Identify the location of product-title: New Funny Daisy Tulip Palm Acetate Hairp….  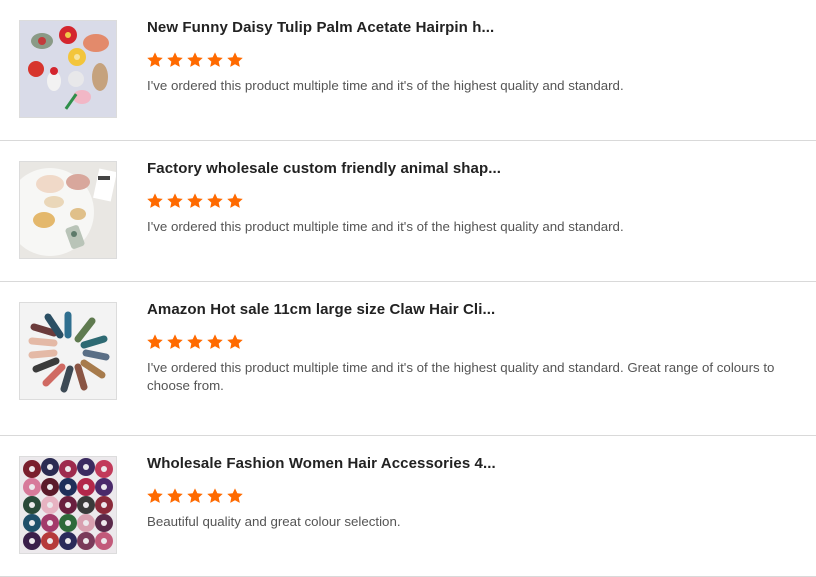
(320, 27).